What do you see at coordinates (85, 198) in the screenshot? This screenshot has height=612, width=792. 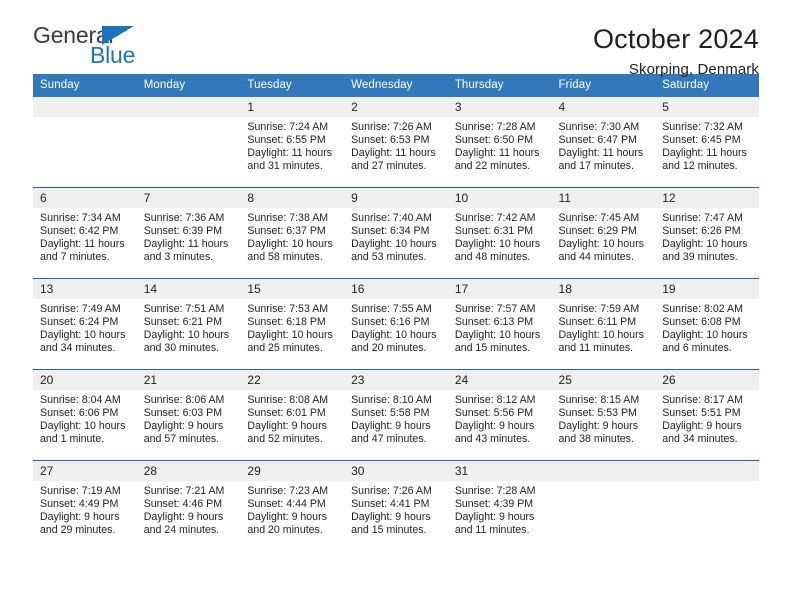 I see `day-number: 6` at bounding box center [85, 198].